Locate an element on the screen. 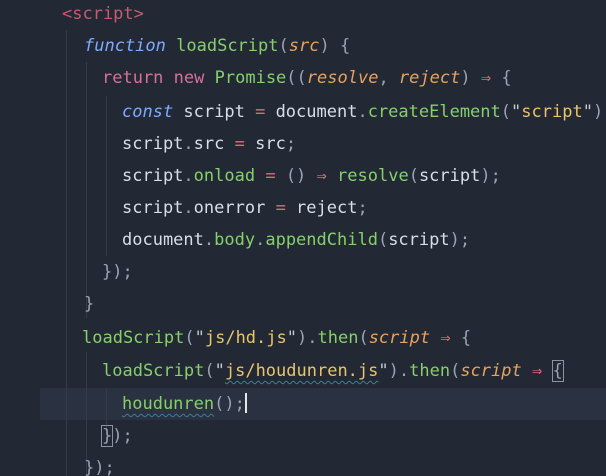 The width and height of the screenshot is (606, 476). code-line: loadScript("js/hd.js").then(script ⇒ { is located at coordinates (276, 338).